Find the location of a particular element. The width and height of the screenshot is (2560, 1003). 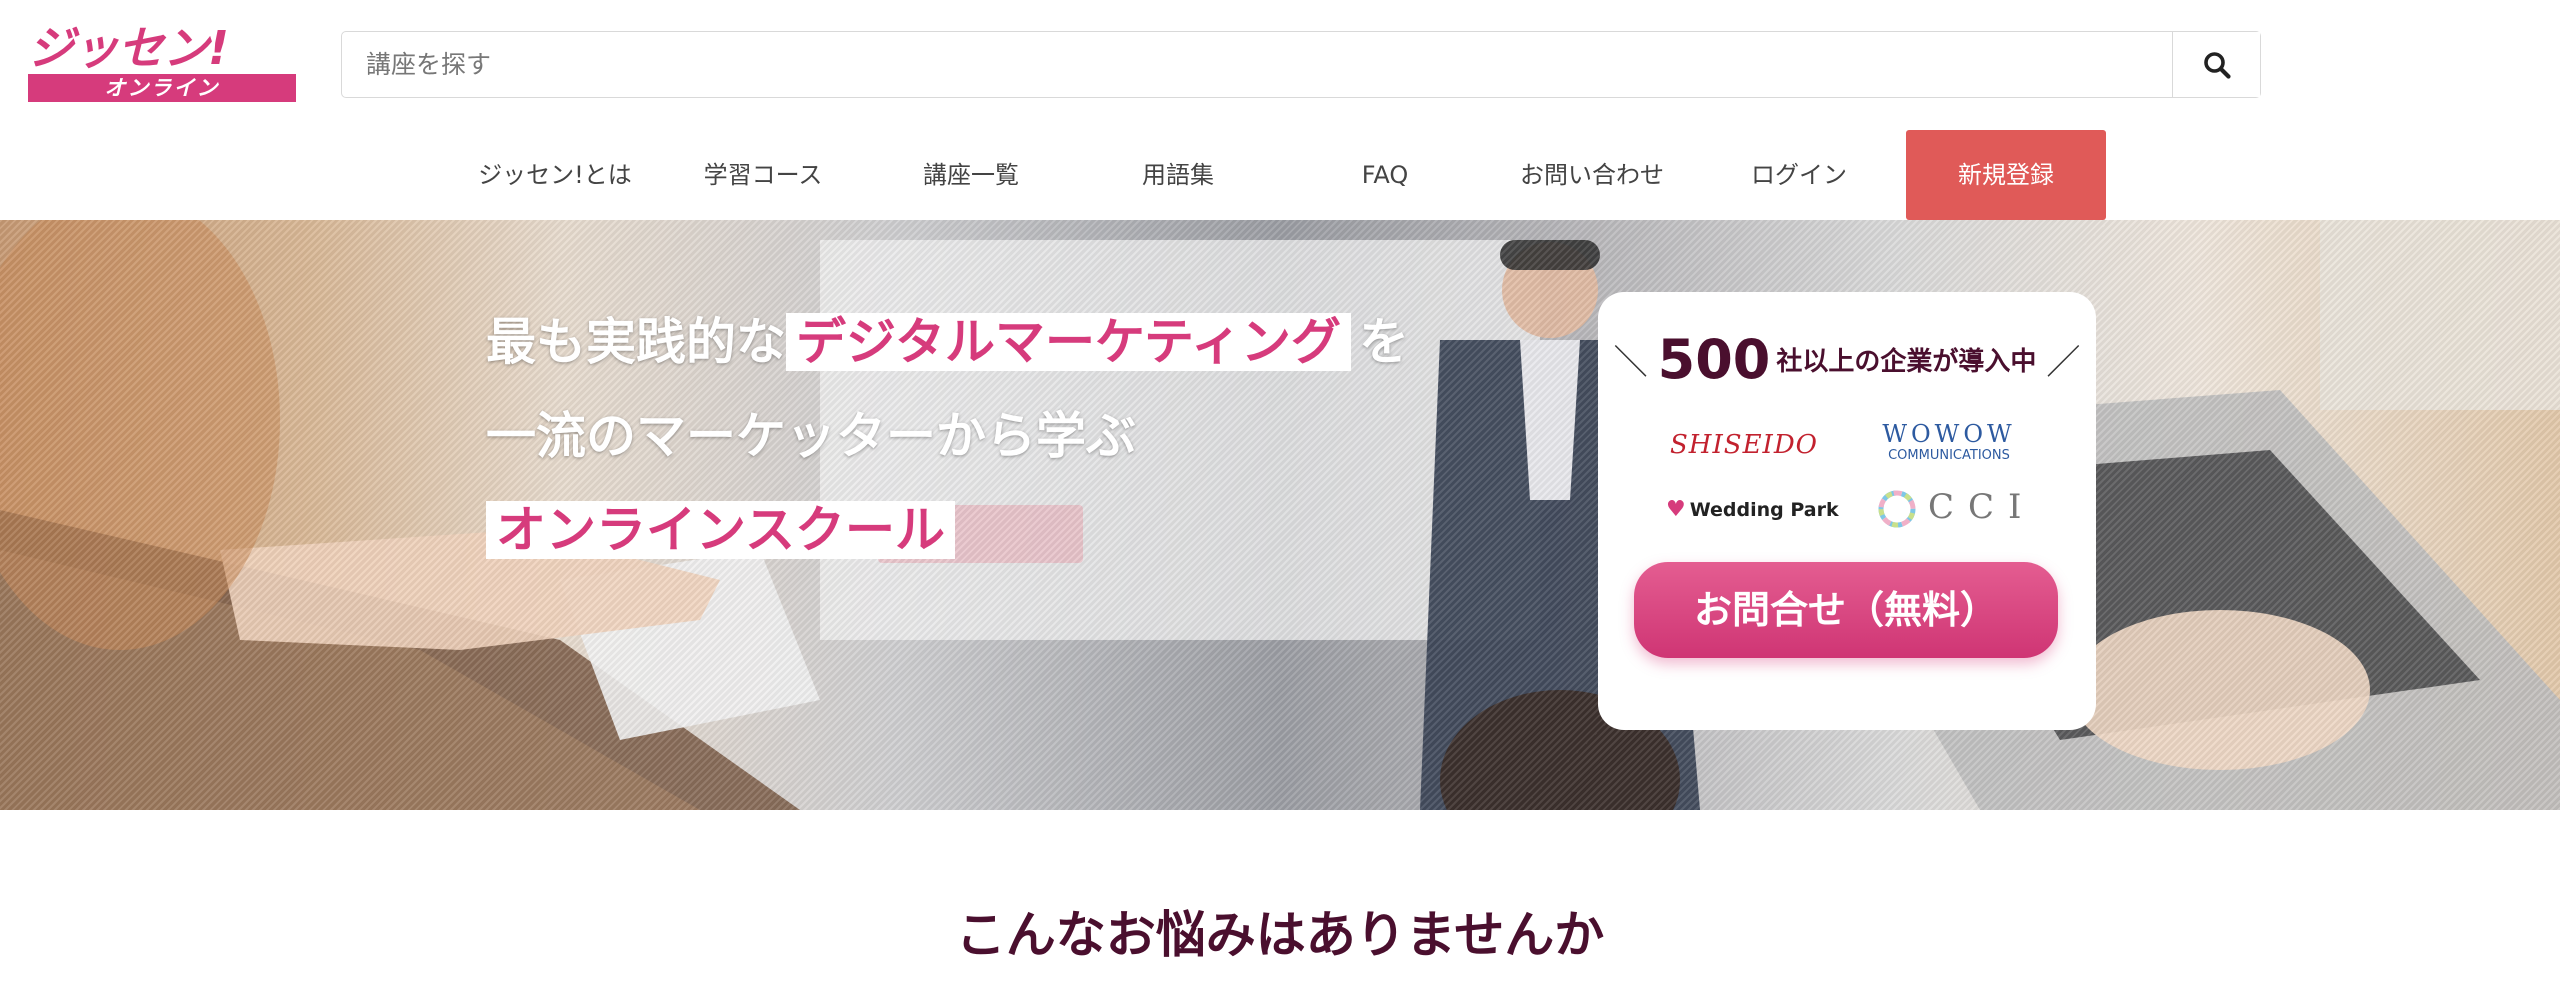

headline-highlight-school: オンラインスクール is located at coordinates (720, 530).